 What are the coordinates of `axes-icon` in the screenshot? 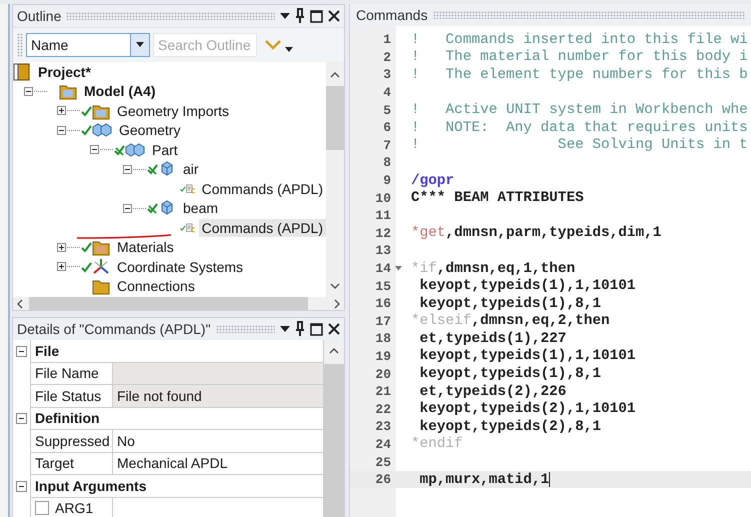 It's located at (101, 267).